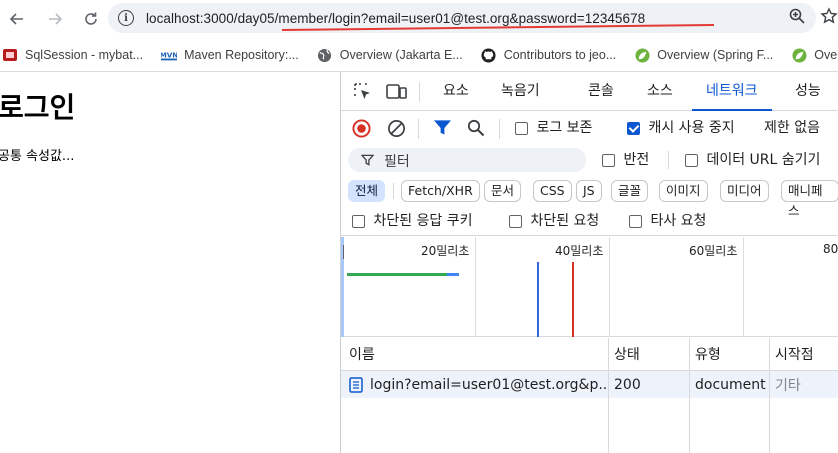 The width and height of the screenshot is (838, 453). I want to click on type-chip-css: CSS, so click(552, 191).